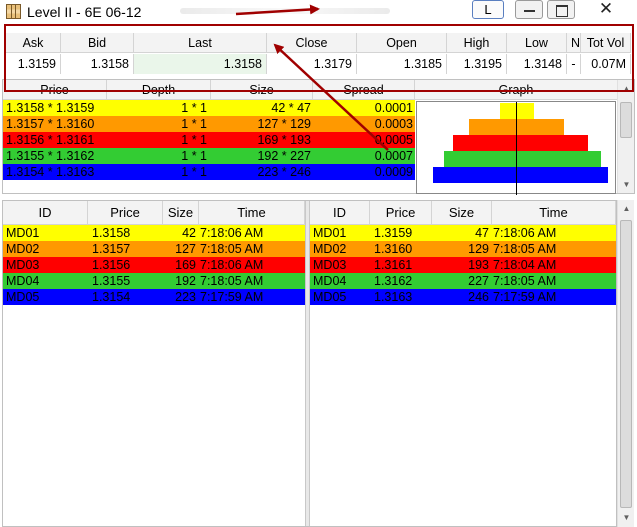 This screenshot has width=637, height=527. What do you see at coordinates (312, 64) in the screenshot?
I see `close-value: 1.3179` at bounding box center [312, 64].